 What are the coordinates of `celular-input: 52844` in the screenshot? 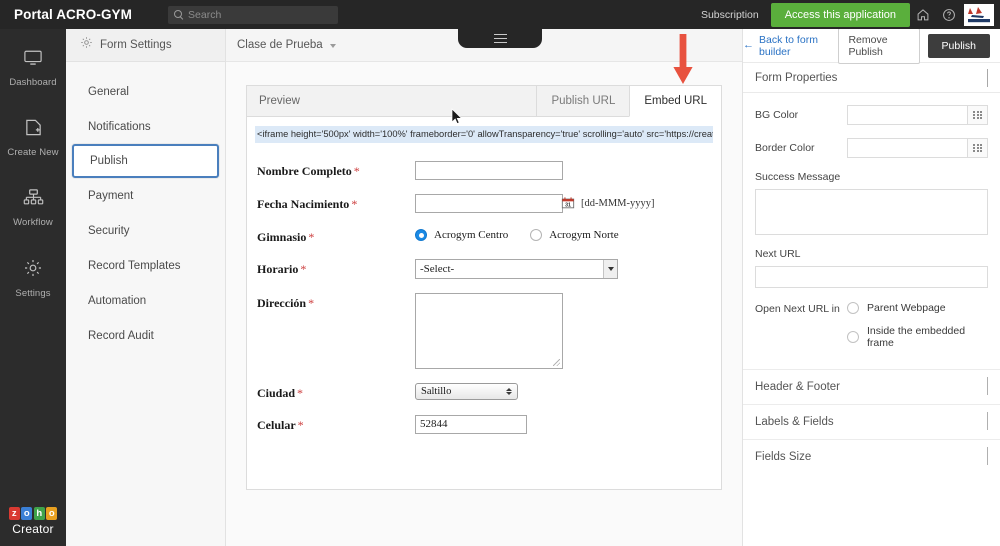 It's located at (471, 424).